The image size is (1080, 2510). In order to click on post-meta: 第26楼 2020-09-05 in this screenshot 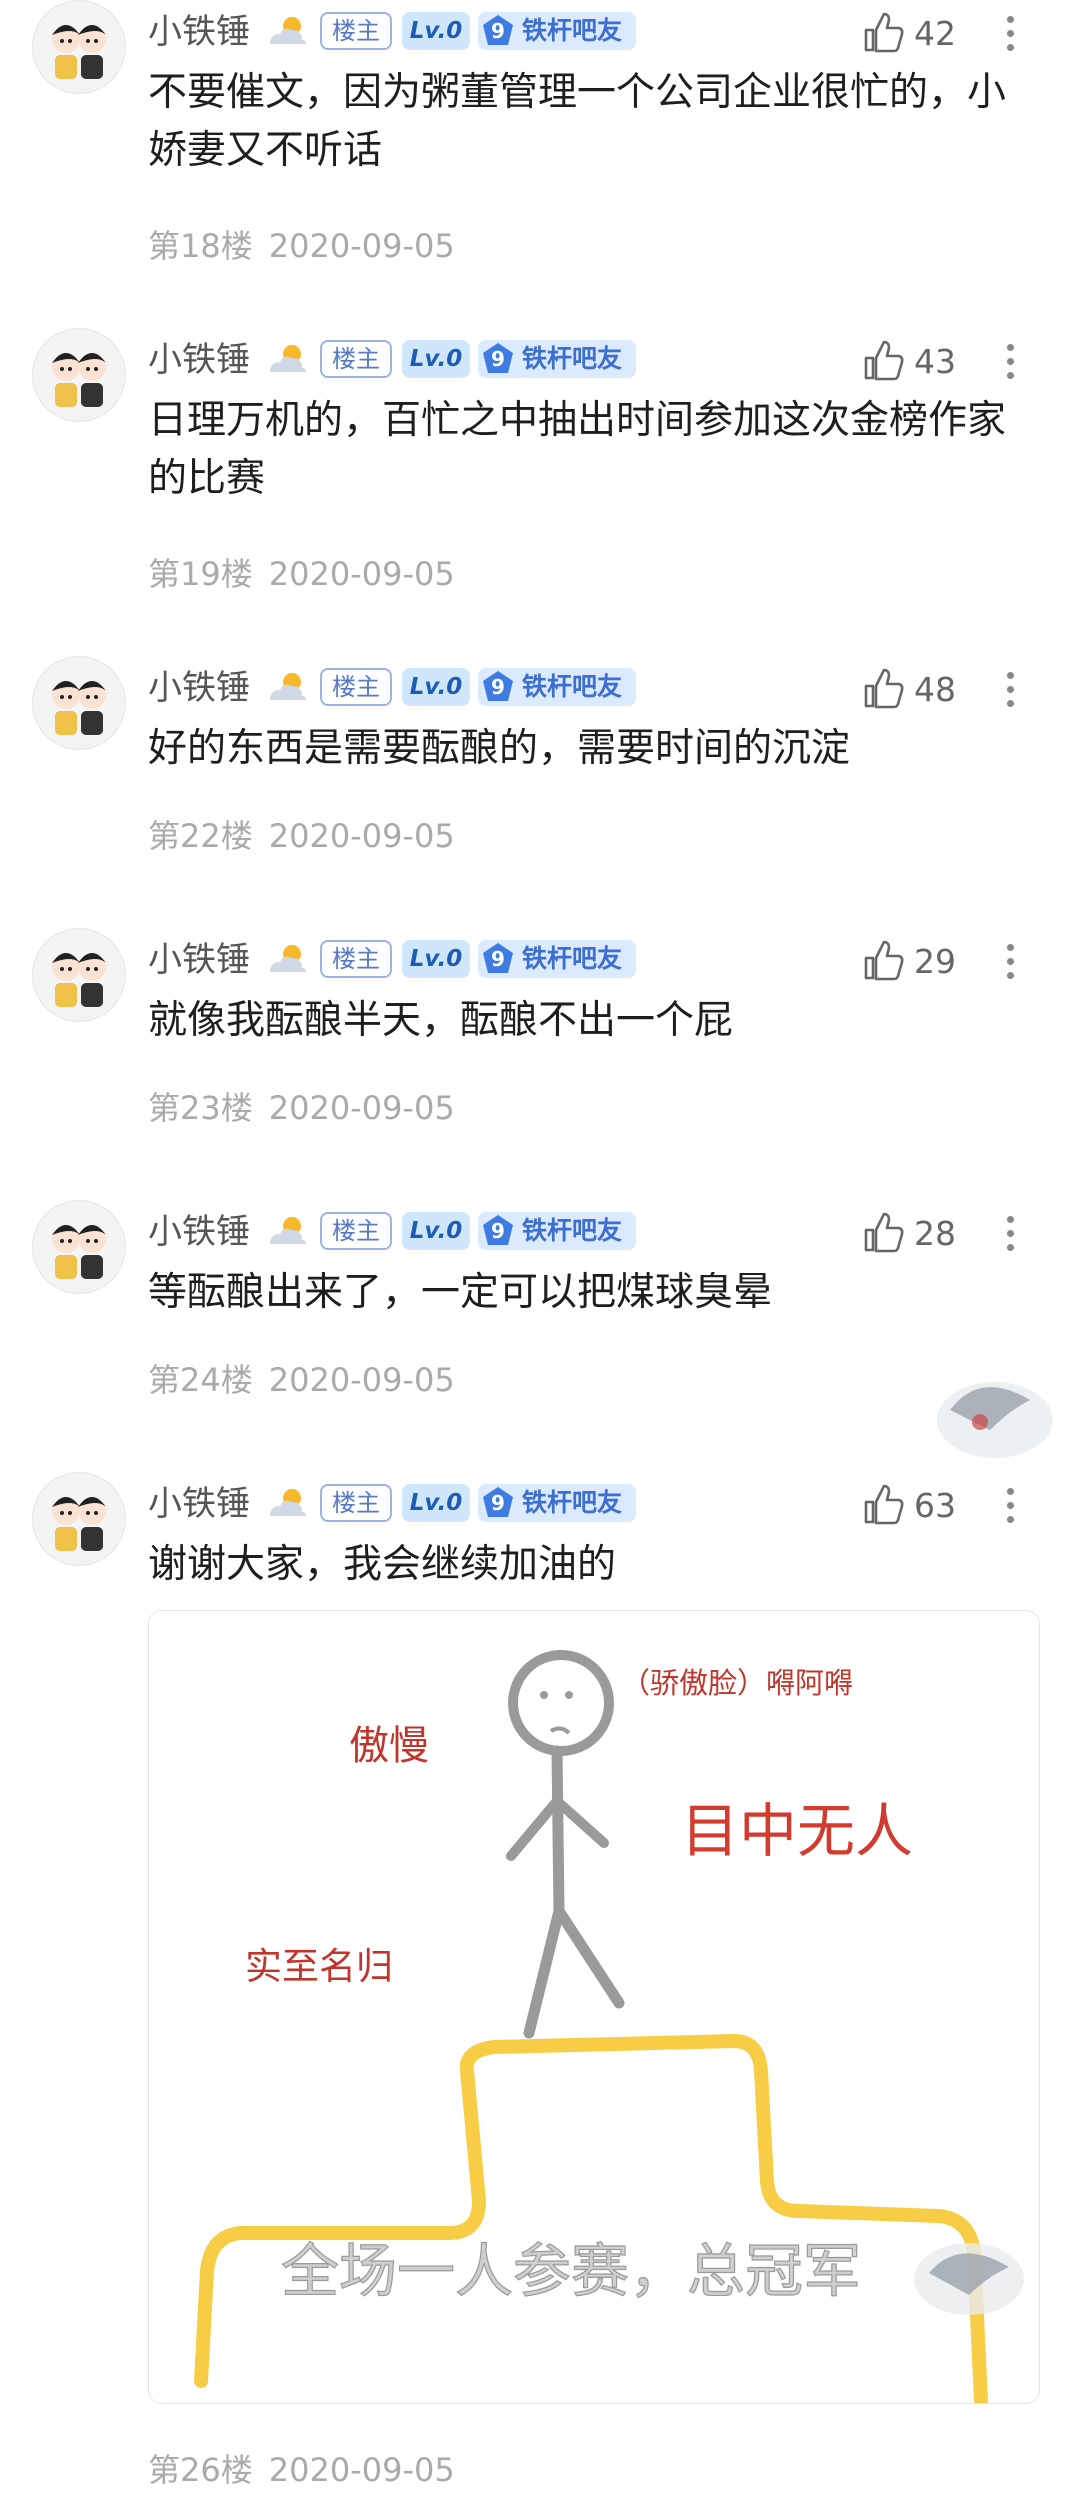, I will do `click(301, 2470)`.